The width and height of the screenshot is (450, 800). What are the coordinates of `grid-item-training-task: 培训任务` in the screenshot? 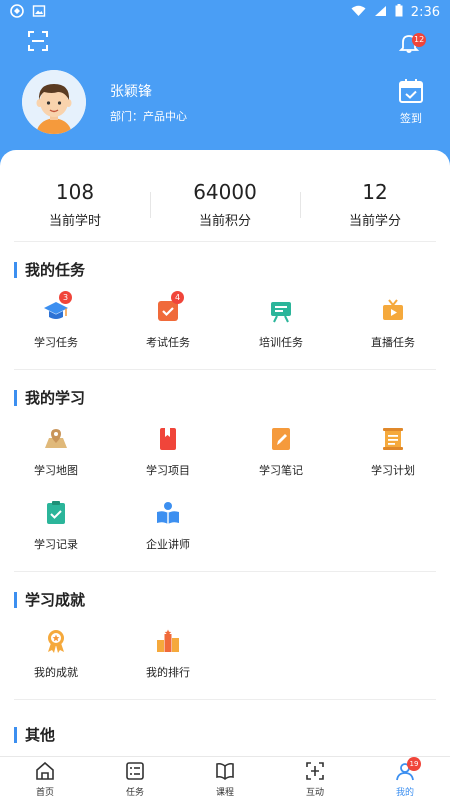 It's located at (281, 324).